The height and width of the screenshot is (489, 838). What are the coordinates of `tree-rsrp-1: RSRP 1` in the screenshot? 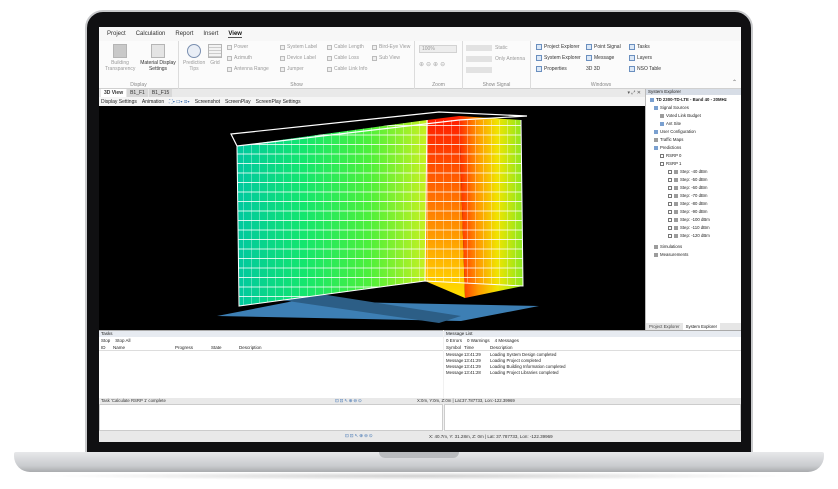 It's located at (670, 163).